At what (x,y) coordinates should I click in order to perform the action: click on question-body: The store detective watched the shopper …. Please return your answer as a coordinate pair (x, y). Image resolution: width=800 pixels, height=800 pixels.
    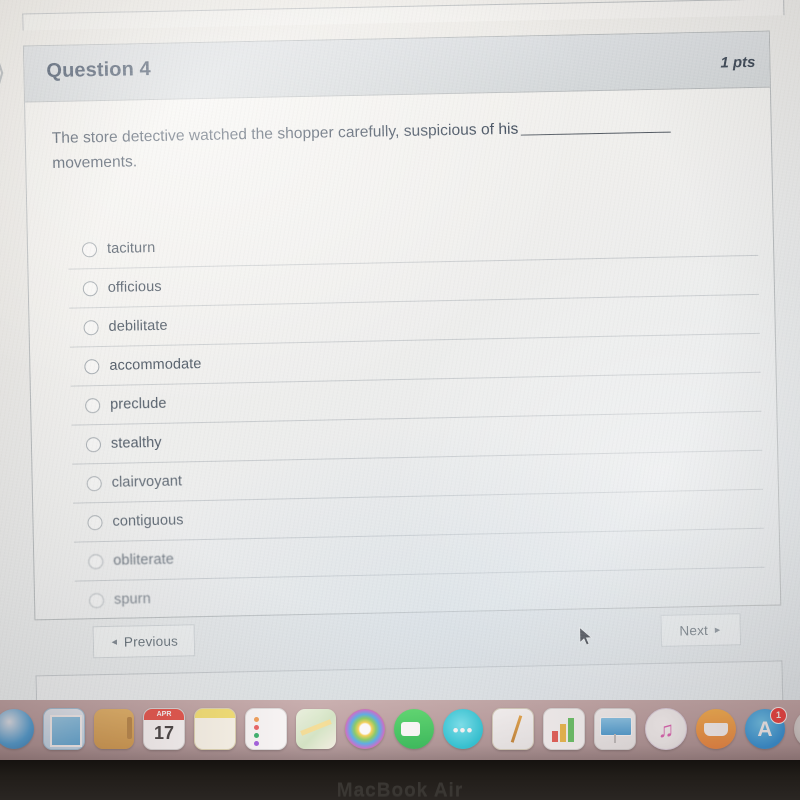
    Looking at the image, I should click on (398, 132).